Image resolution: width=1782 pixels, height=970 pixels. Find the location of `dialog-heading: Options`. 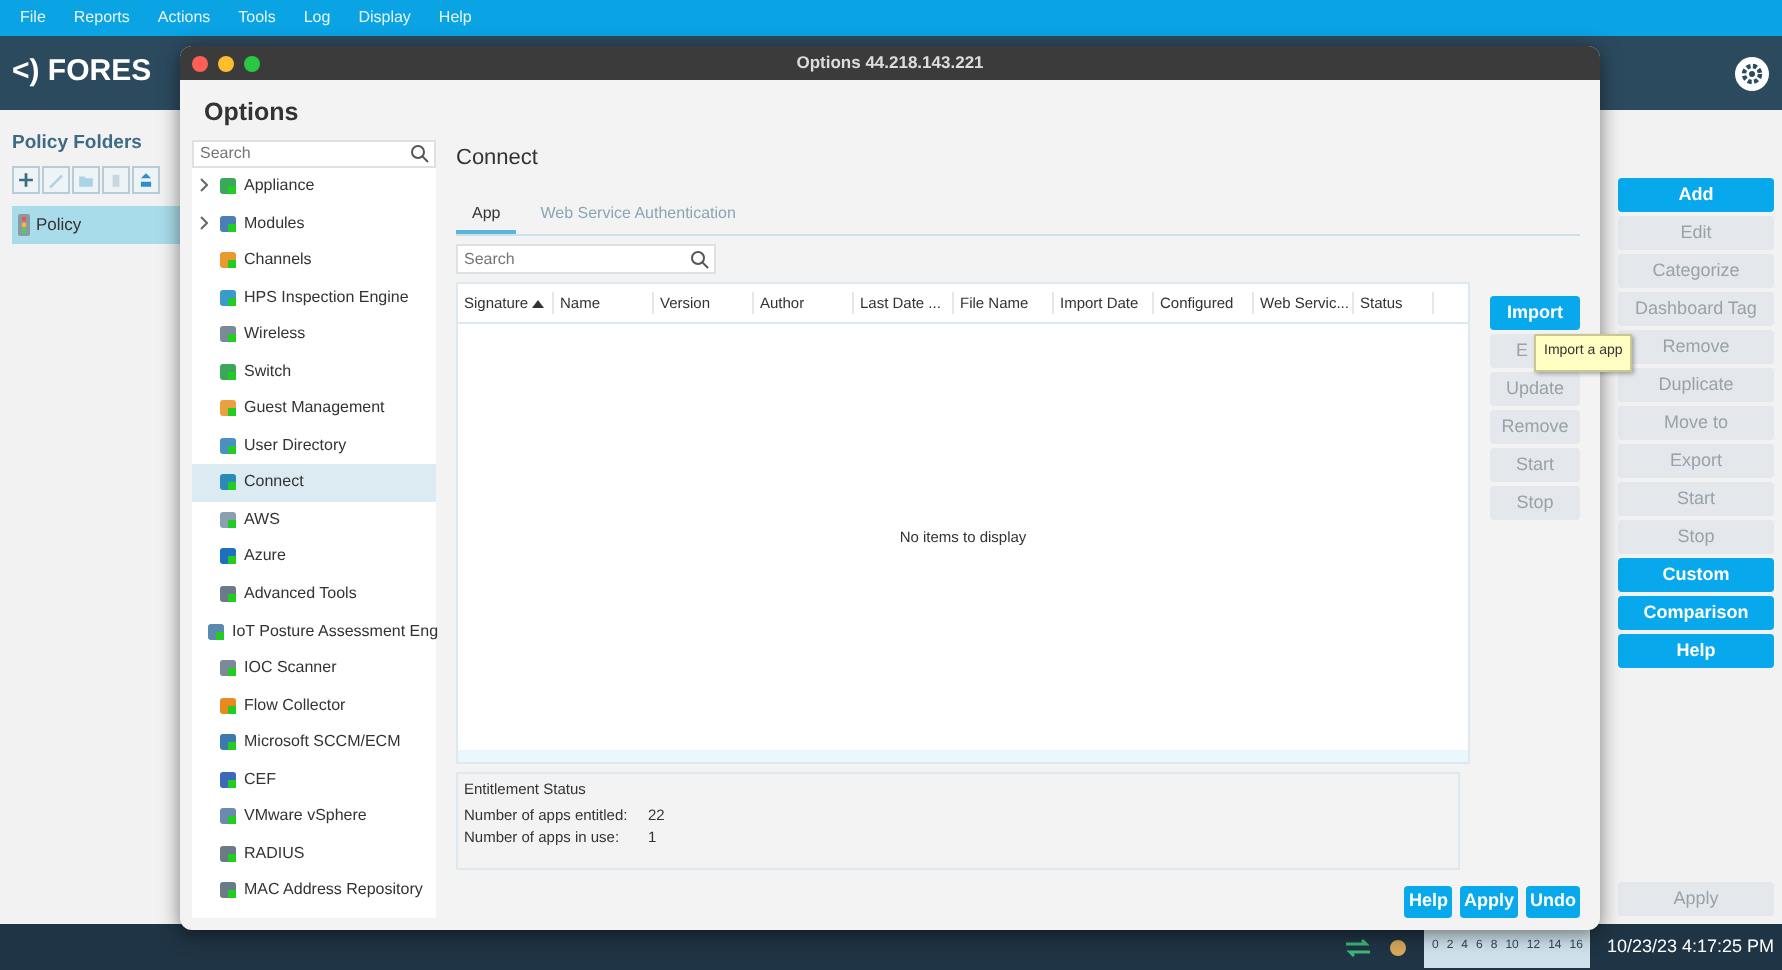

dialog-heading: Options is located at coordinates (251, 112).